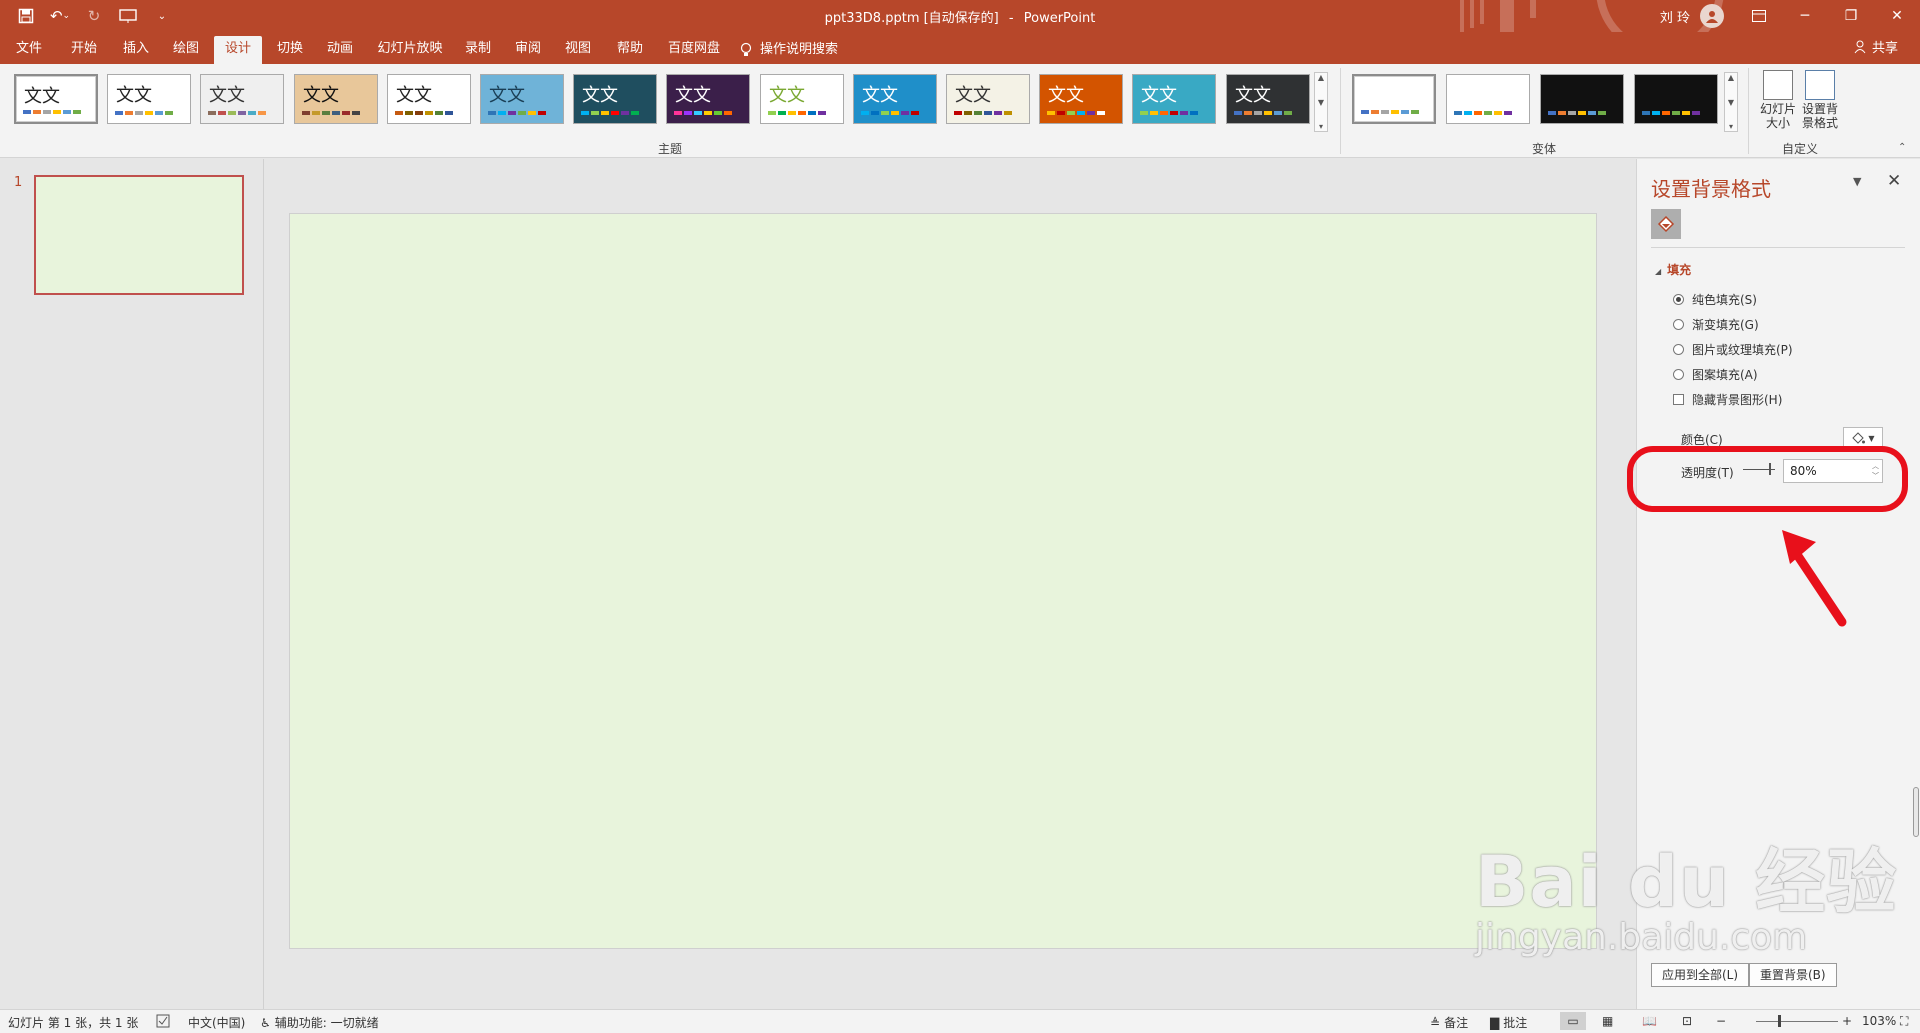  I want to click on fill-icon, so click(1666, 224).